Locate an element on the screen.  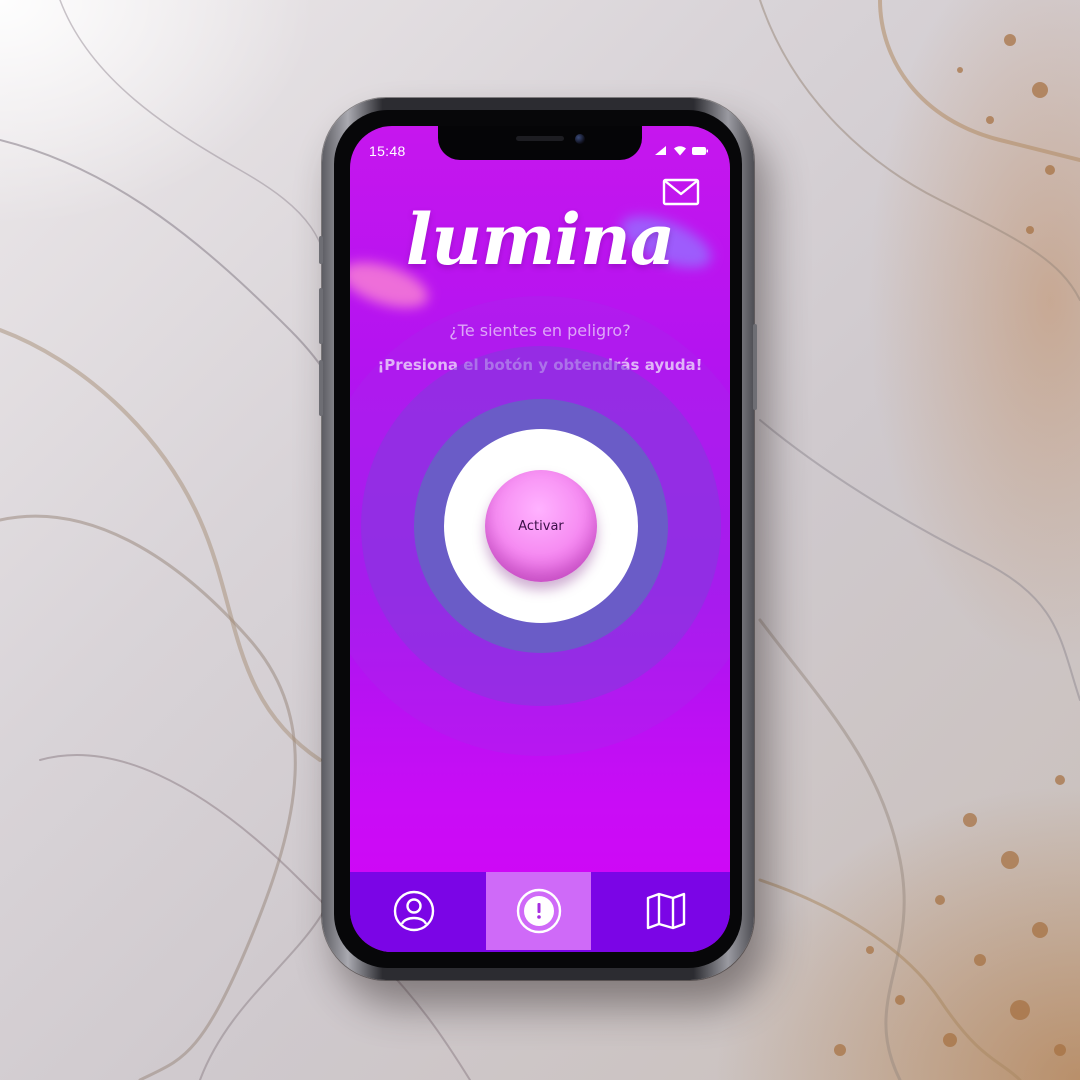
camera-icon is located at coordinates (580, 139).